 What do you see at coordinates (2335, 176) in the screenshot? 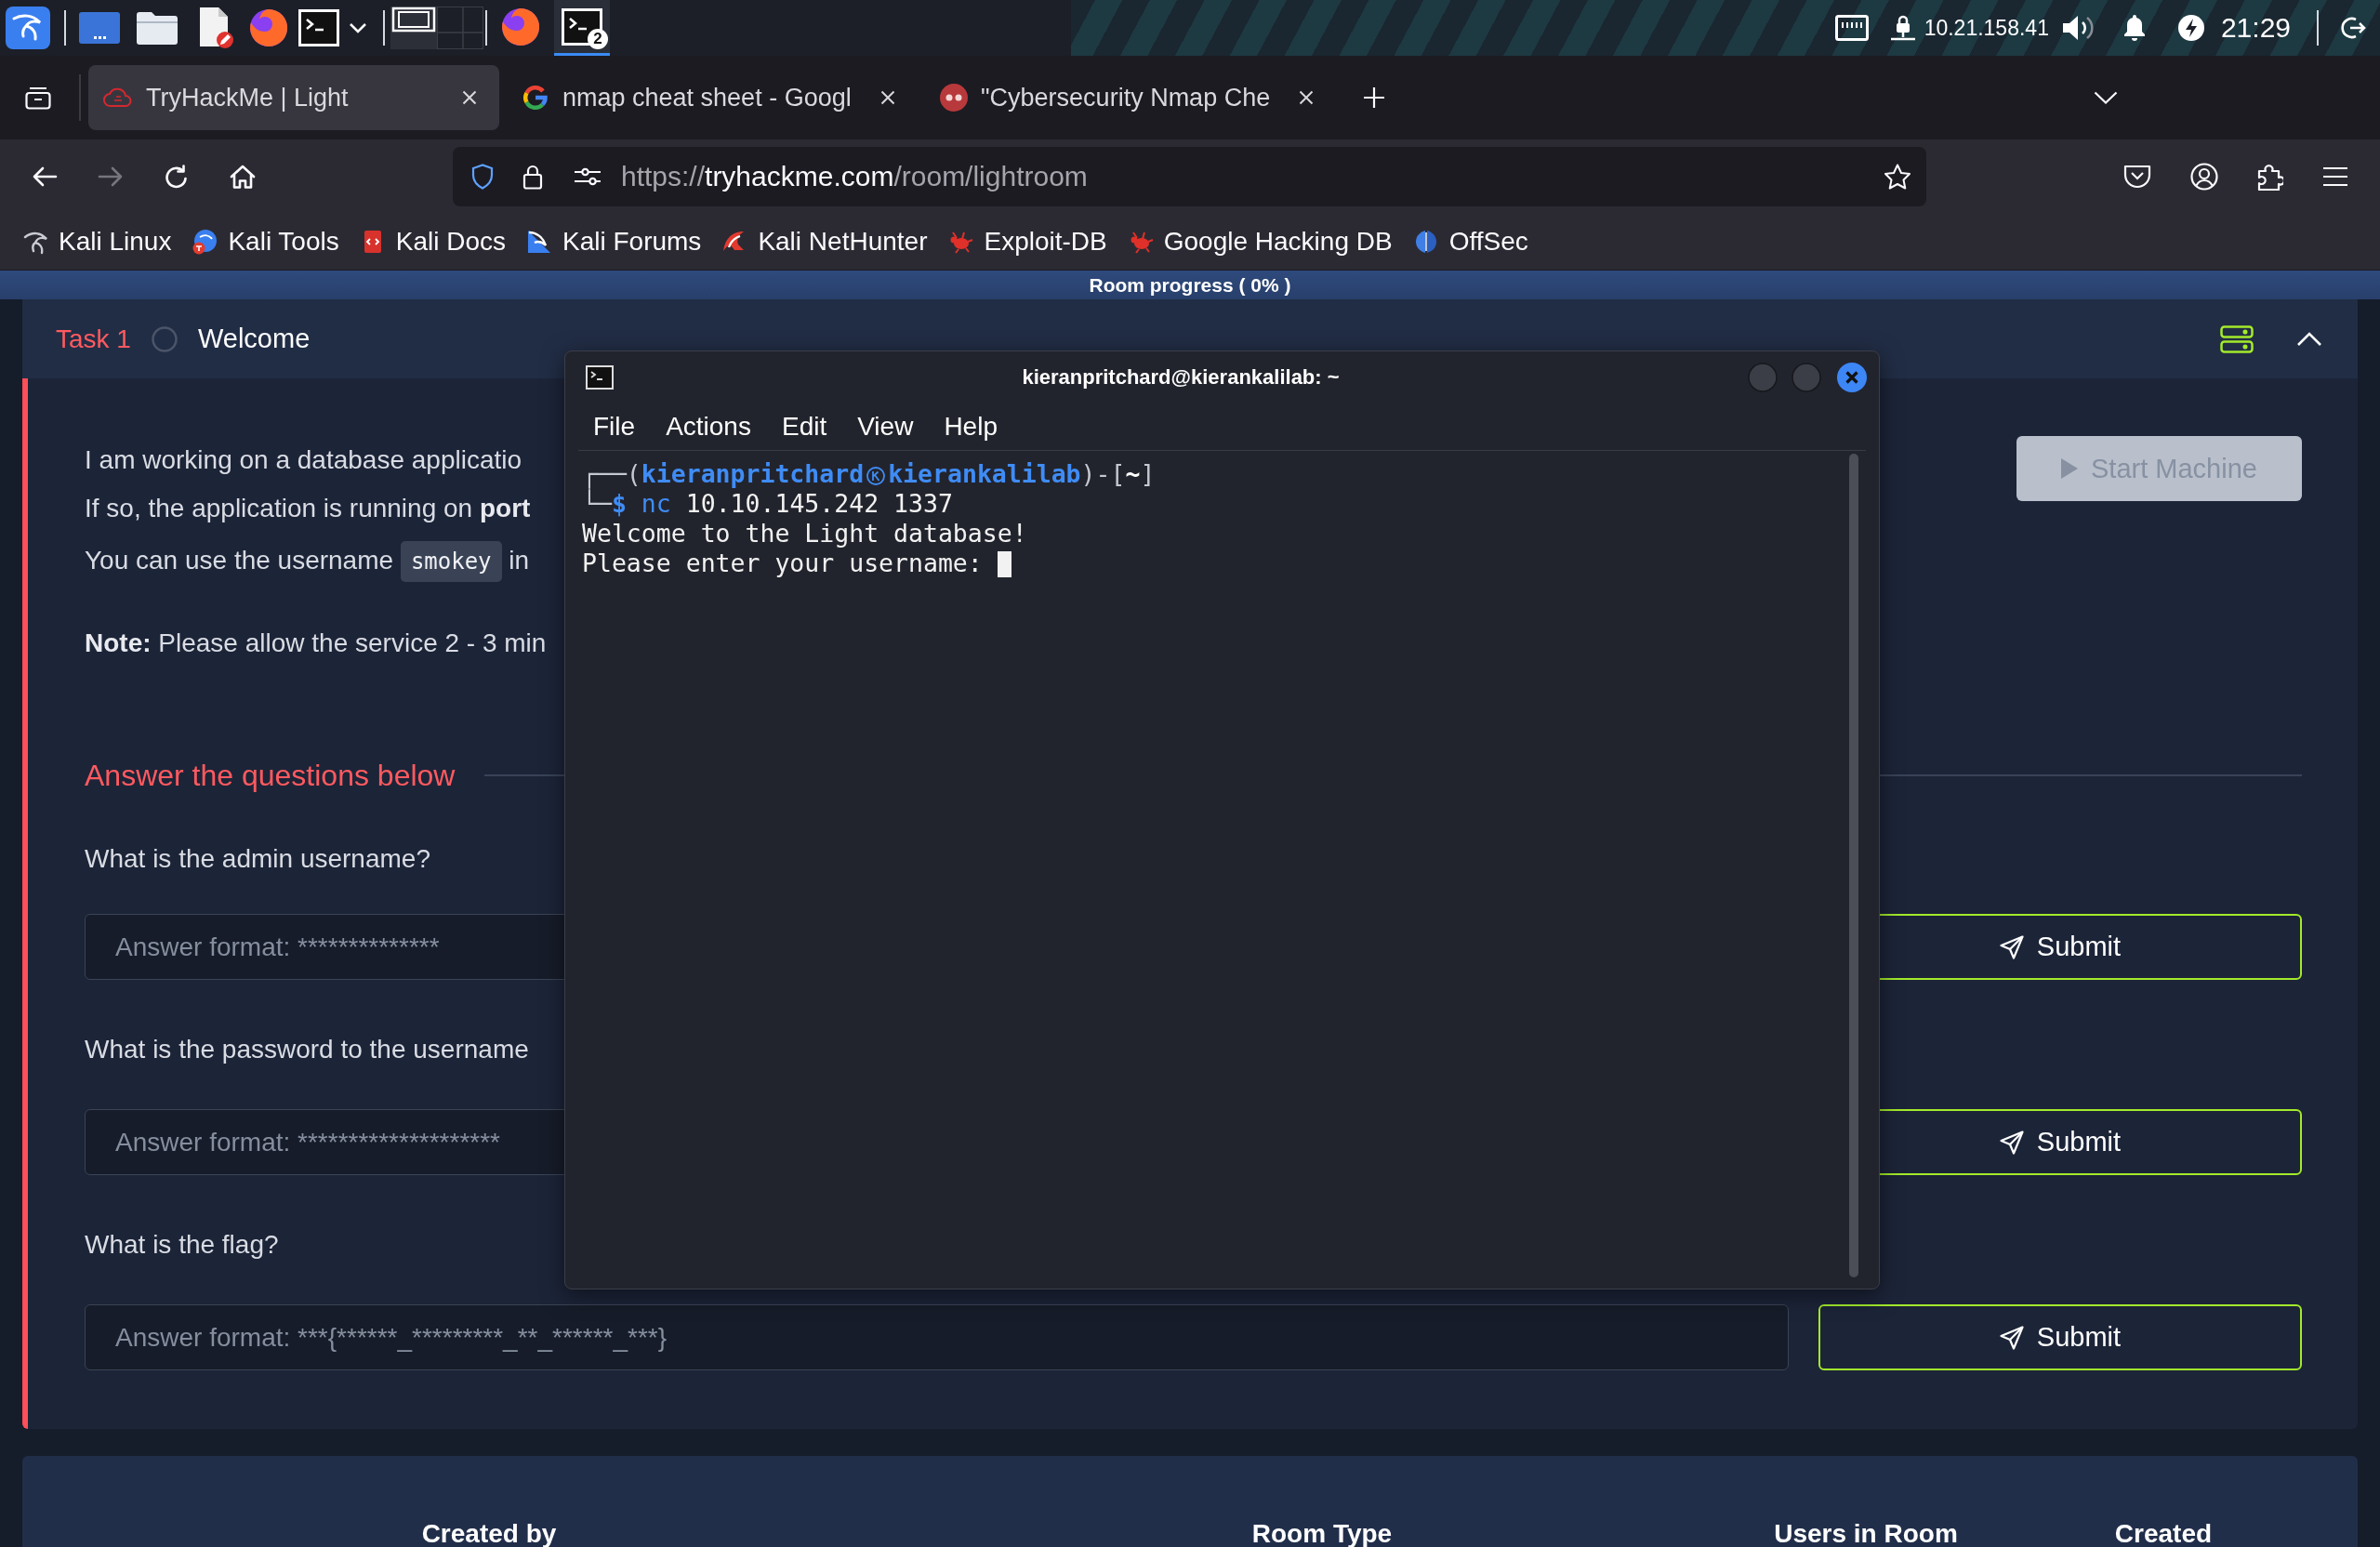
I see `menu-icon` at bounding box center [2335, 176].